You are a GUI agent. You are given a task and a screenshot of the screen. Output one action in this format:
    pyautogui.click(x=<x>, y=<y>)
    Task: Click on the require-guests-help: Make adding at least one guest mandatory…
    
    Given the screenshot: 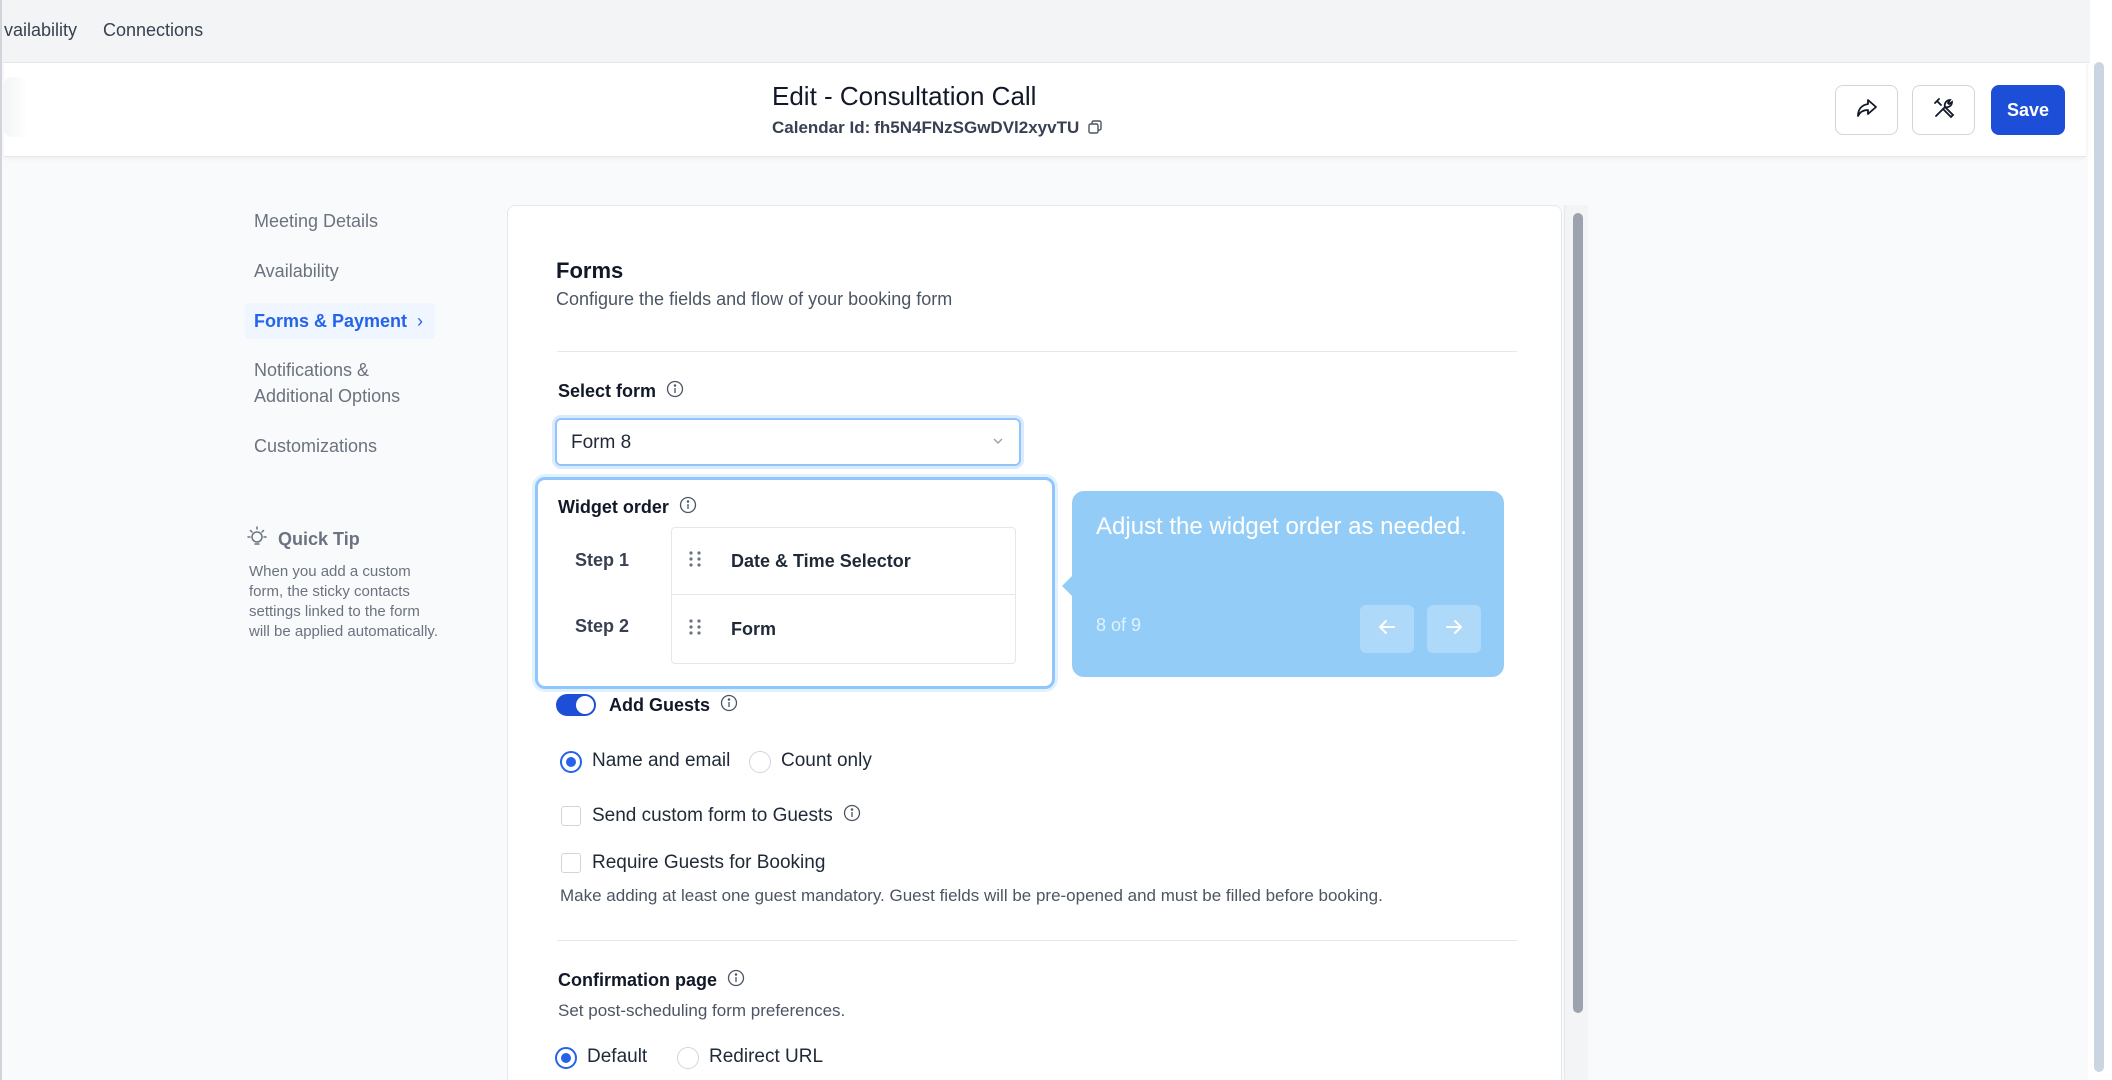 What is the action you would take?
    pyautogui.click(x=971, y=895)
    